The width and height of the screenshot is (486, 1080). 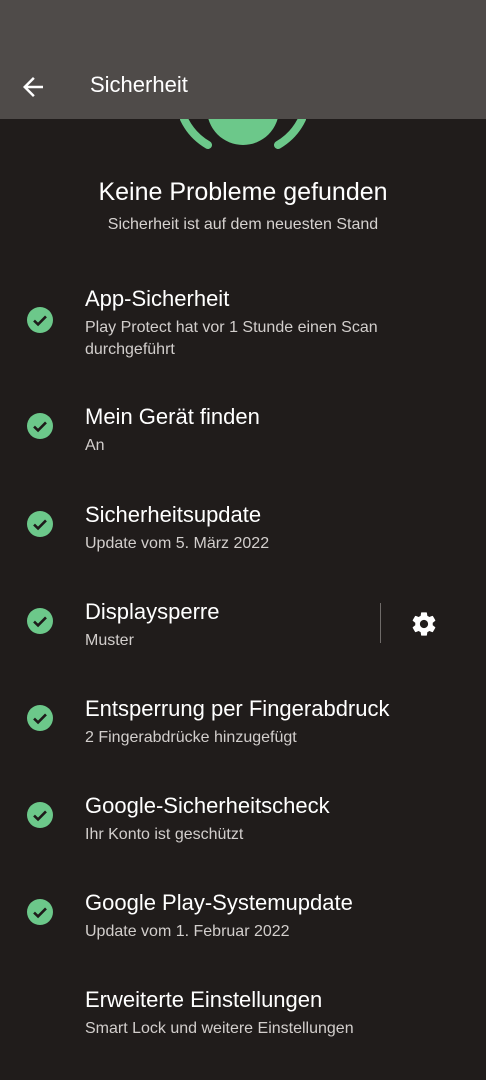 What do you see at coordinates (380, 623) in the screenshot?
I see `divider` at bounding box center [380, 623].